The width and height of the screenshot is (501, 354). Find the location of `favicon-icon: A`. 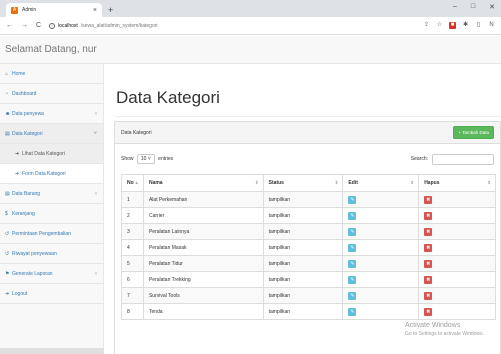

favicon-icon: A is located at coordinates (14, 10).